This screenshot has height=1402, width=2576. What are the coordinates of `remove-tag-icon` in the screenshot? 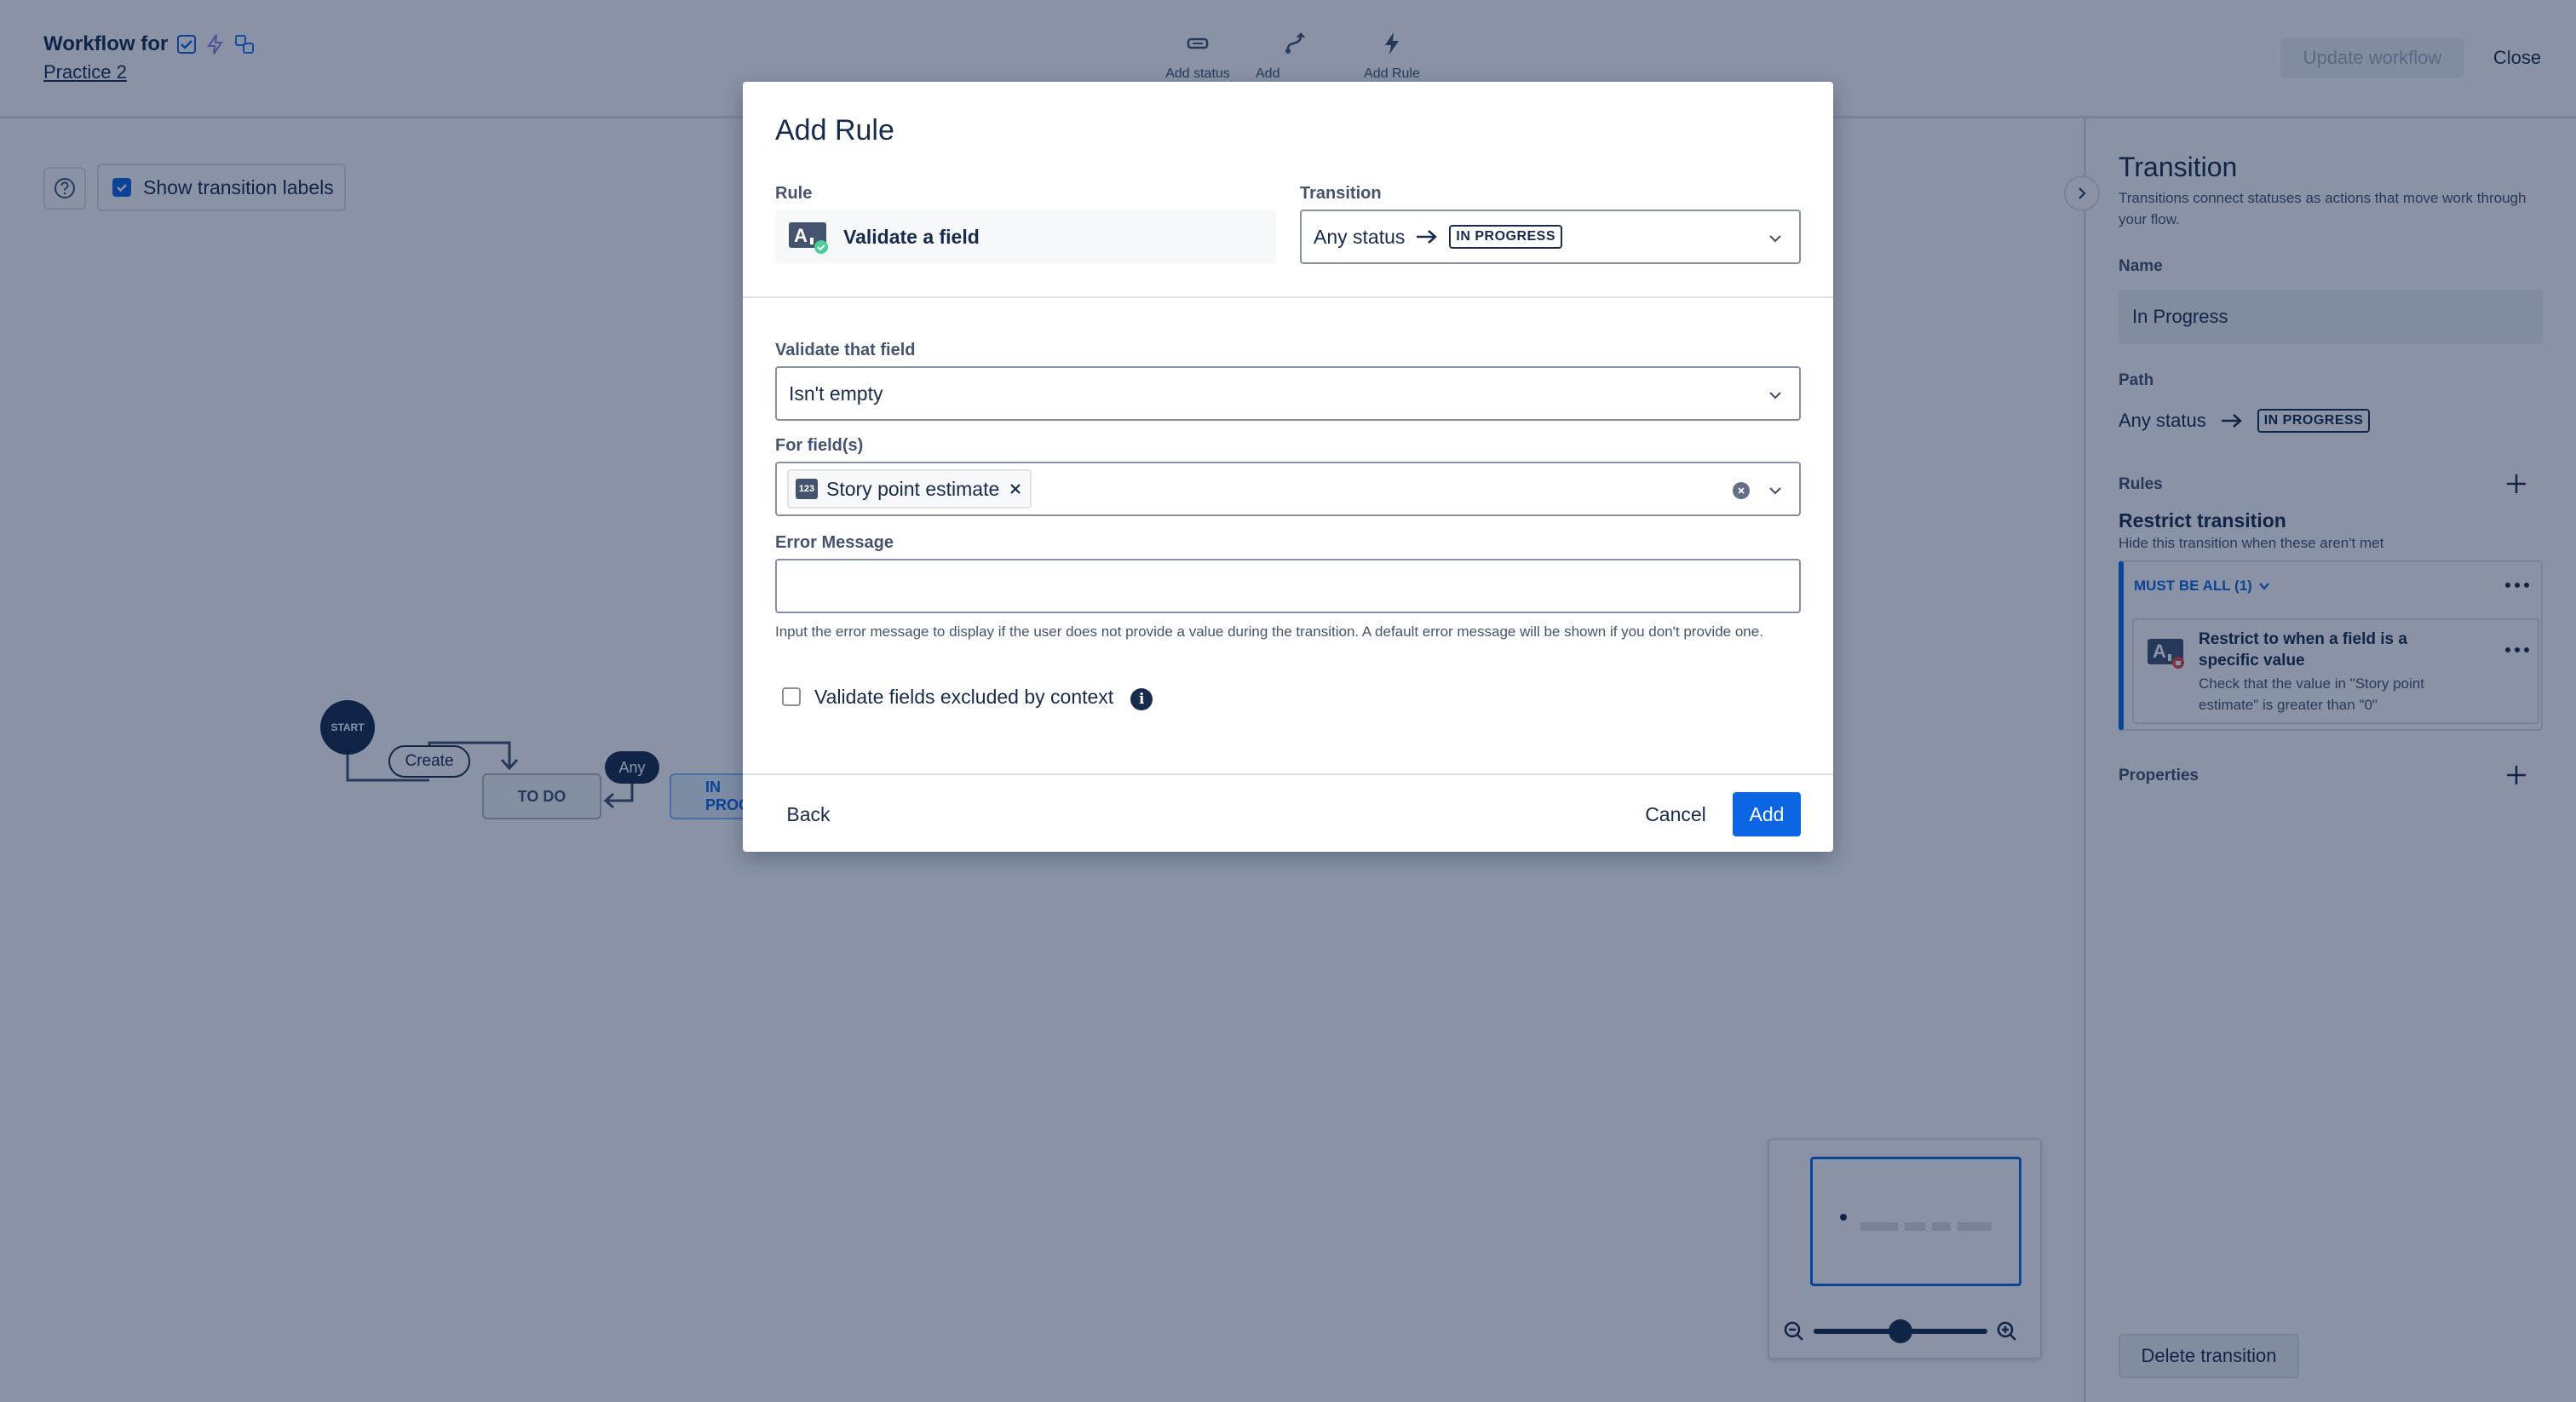 It's located at (1016, 489).